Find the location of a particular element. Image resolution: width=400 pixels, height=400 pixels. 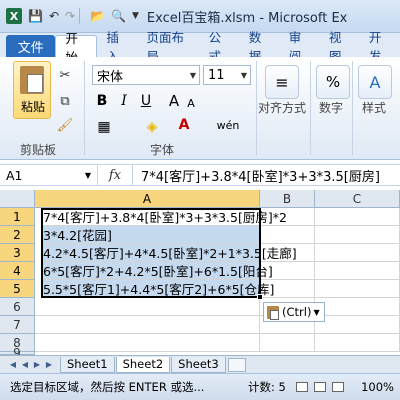

styles-group-label: 样式 is located at coordinates (374, 107).